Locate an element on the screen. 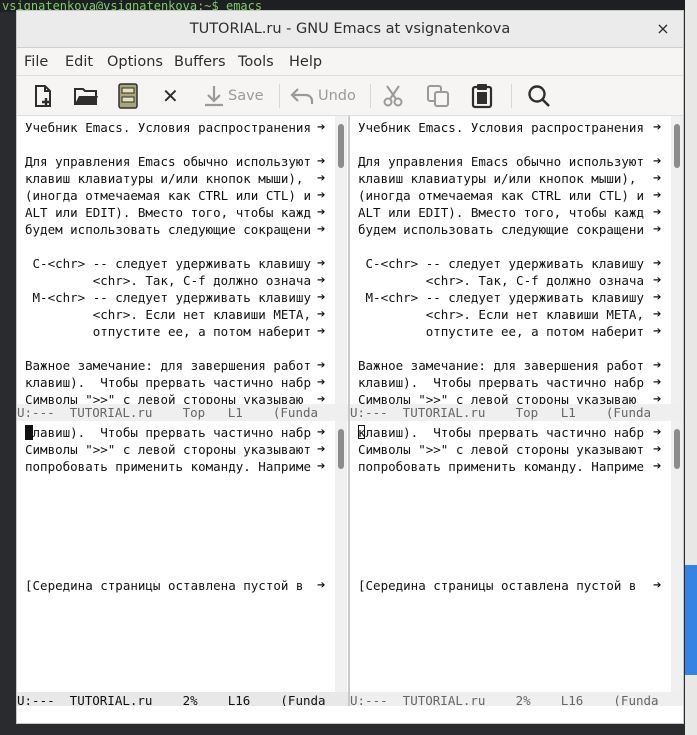  new-file-button is located at coordinates (43, 96).